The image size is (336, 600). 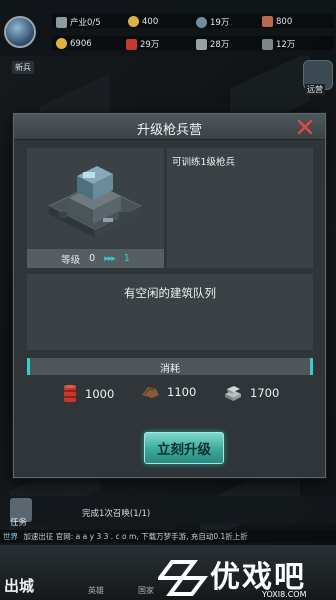 What do you see at coordinates (71, 260) in the screenshot?
I see `level-label: 等级` at bounding box center [71, 260].